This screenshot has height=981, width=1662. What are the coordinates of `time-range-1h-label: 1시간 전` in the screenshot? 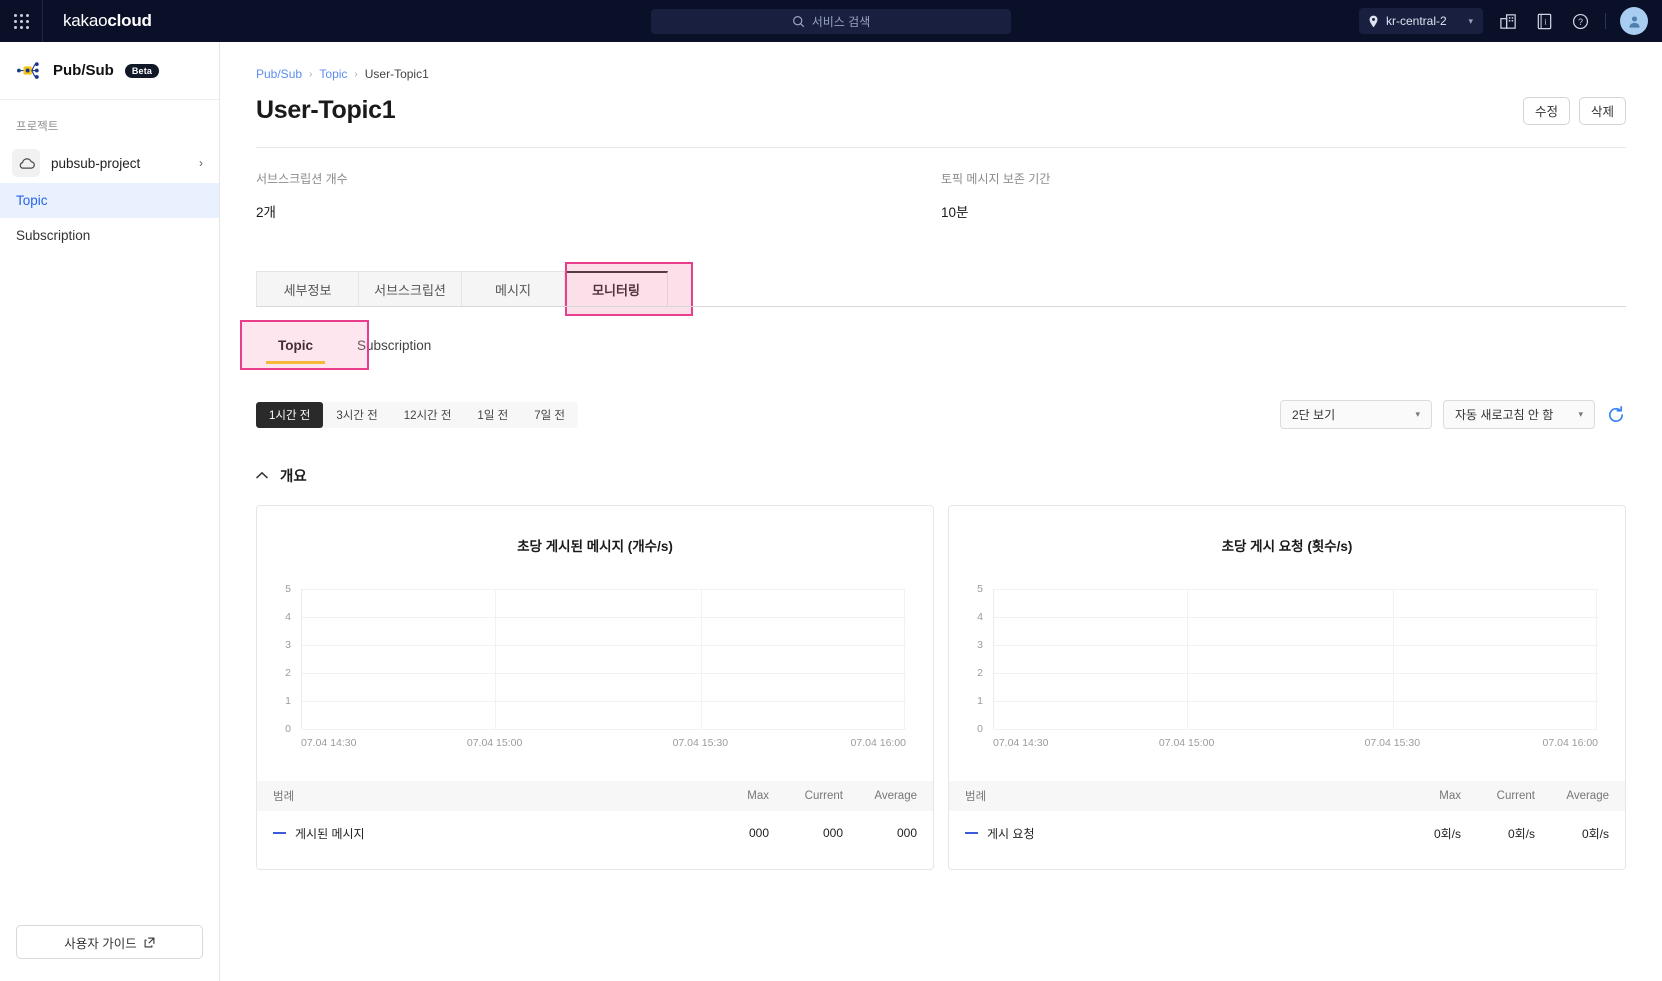 It's located at (290, 415).